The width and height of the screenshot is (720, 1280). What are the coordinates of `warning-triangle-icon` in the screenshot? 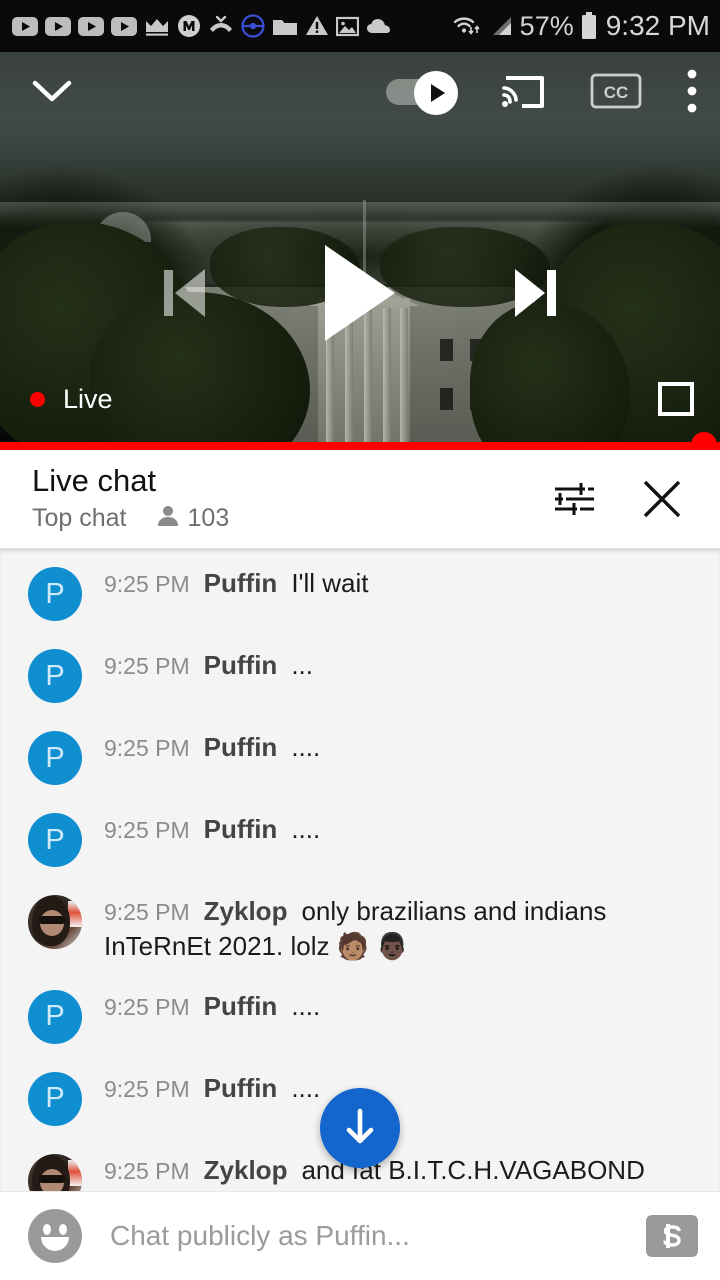 It's located at (317, 26).